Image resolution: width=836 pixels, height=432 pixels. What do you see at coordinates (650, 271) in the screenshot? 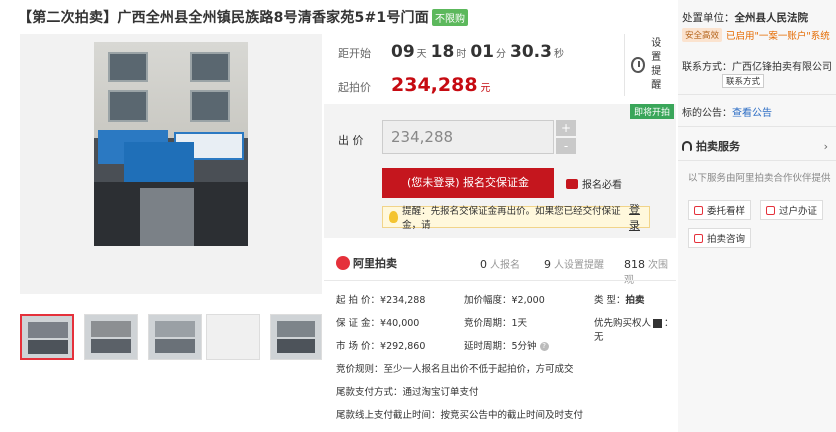
I see `view-count: 818次围观` at bounding box center [650, 271].